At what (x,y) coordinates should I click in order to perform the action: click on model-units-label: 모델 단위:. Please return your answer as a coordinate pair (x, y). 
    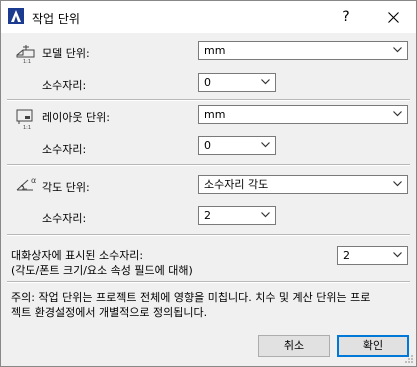
    Looking at the image, I should click on (66, 53).